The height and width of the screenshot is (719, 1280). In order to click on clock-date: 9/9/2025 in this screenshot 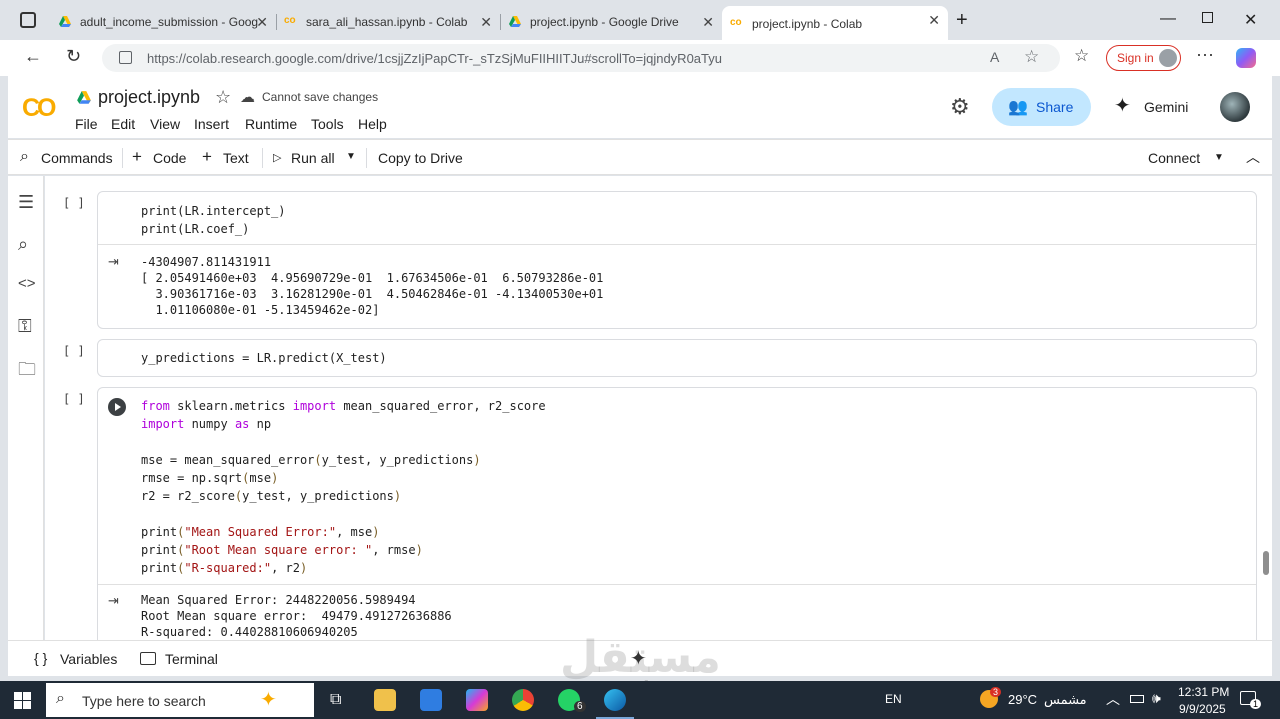, I will do `click(1202, 709)`.